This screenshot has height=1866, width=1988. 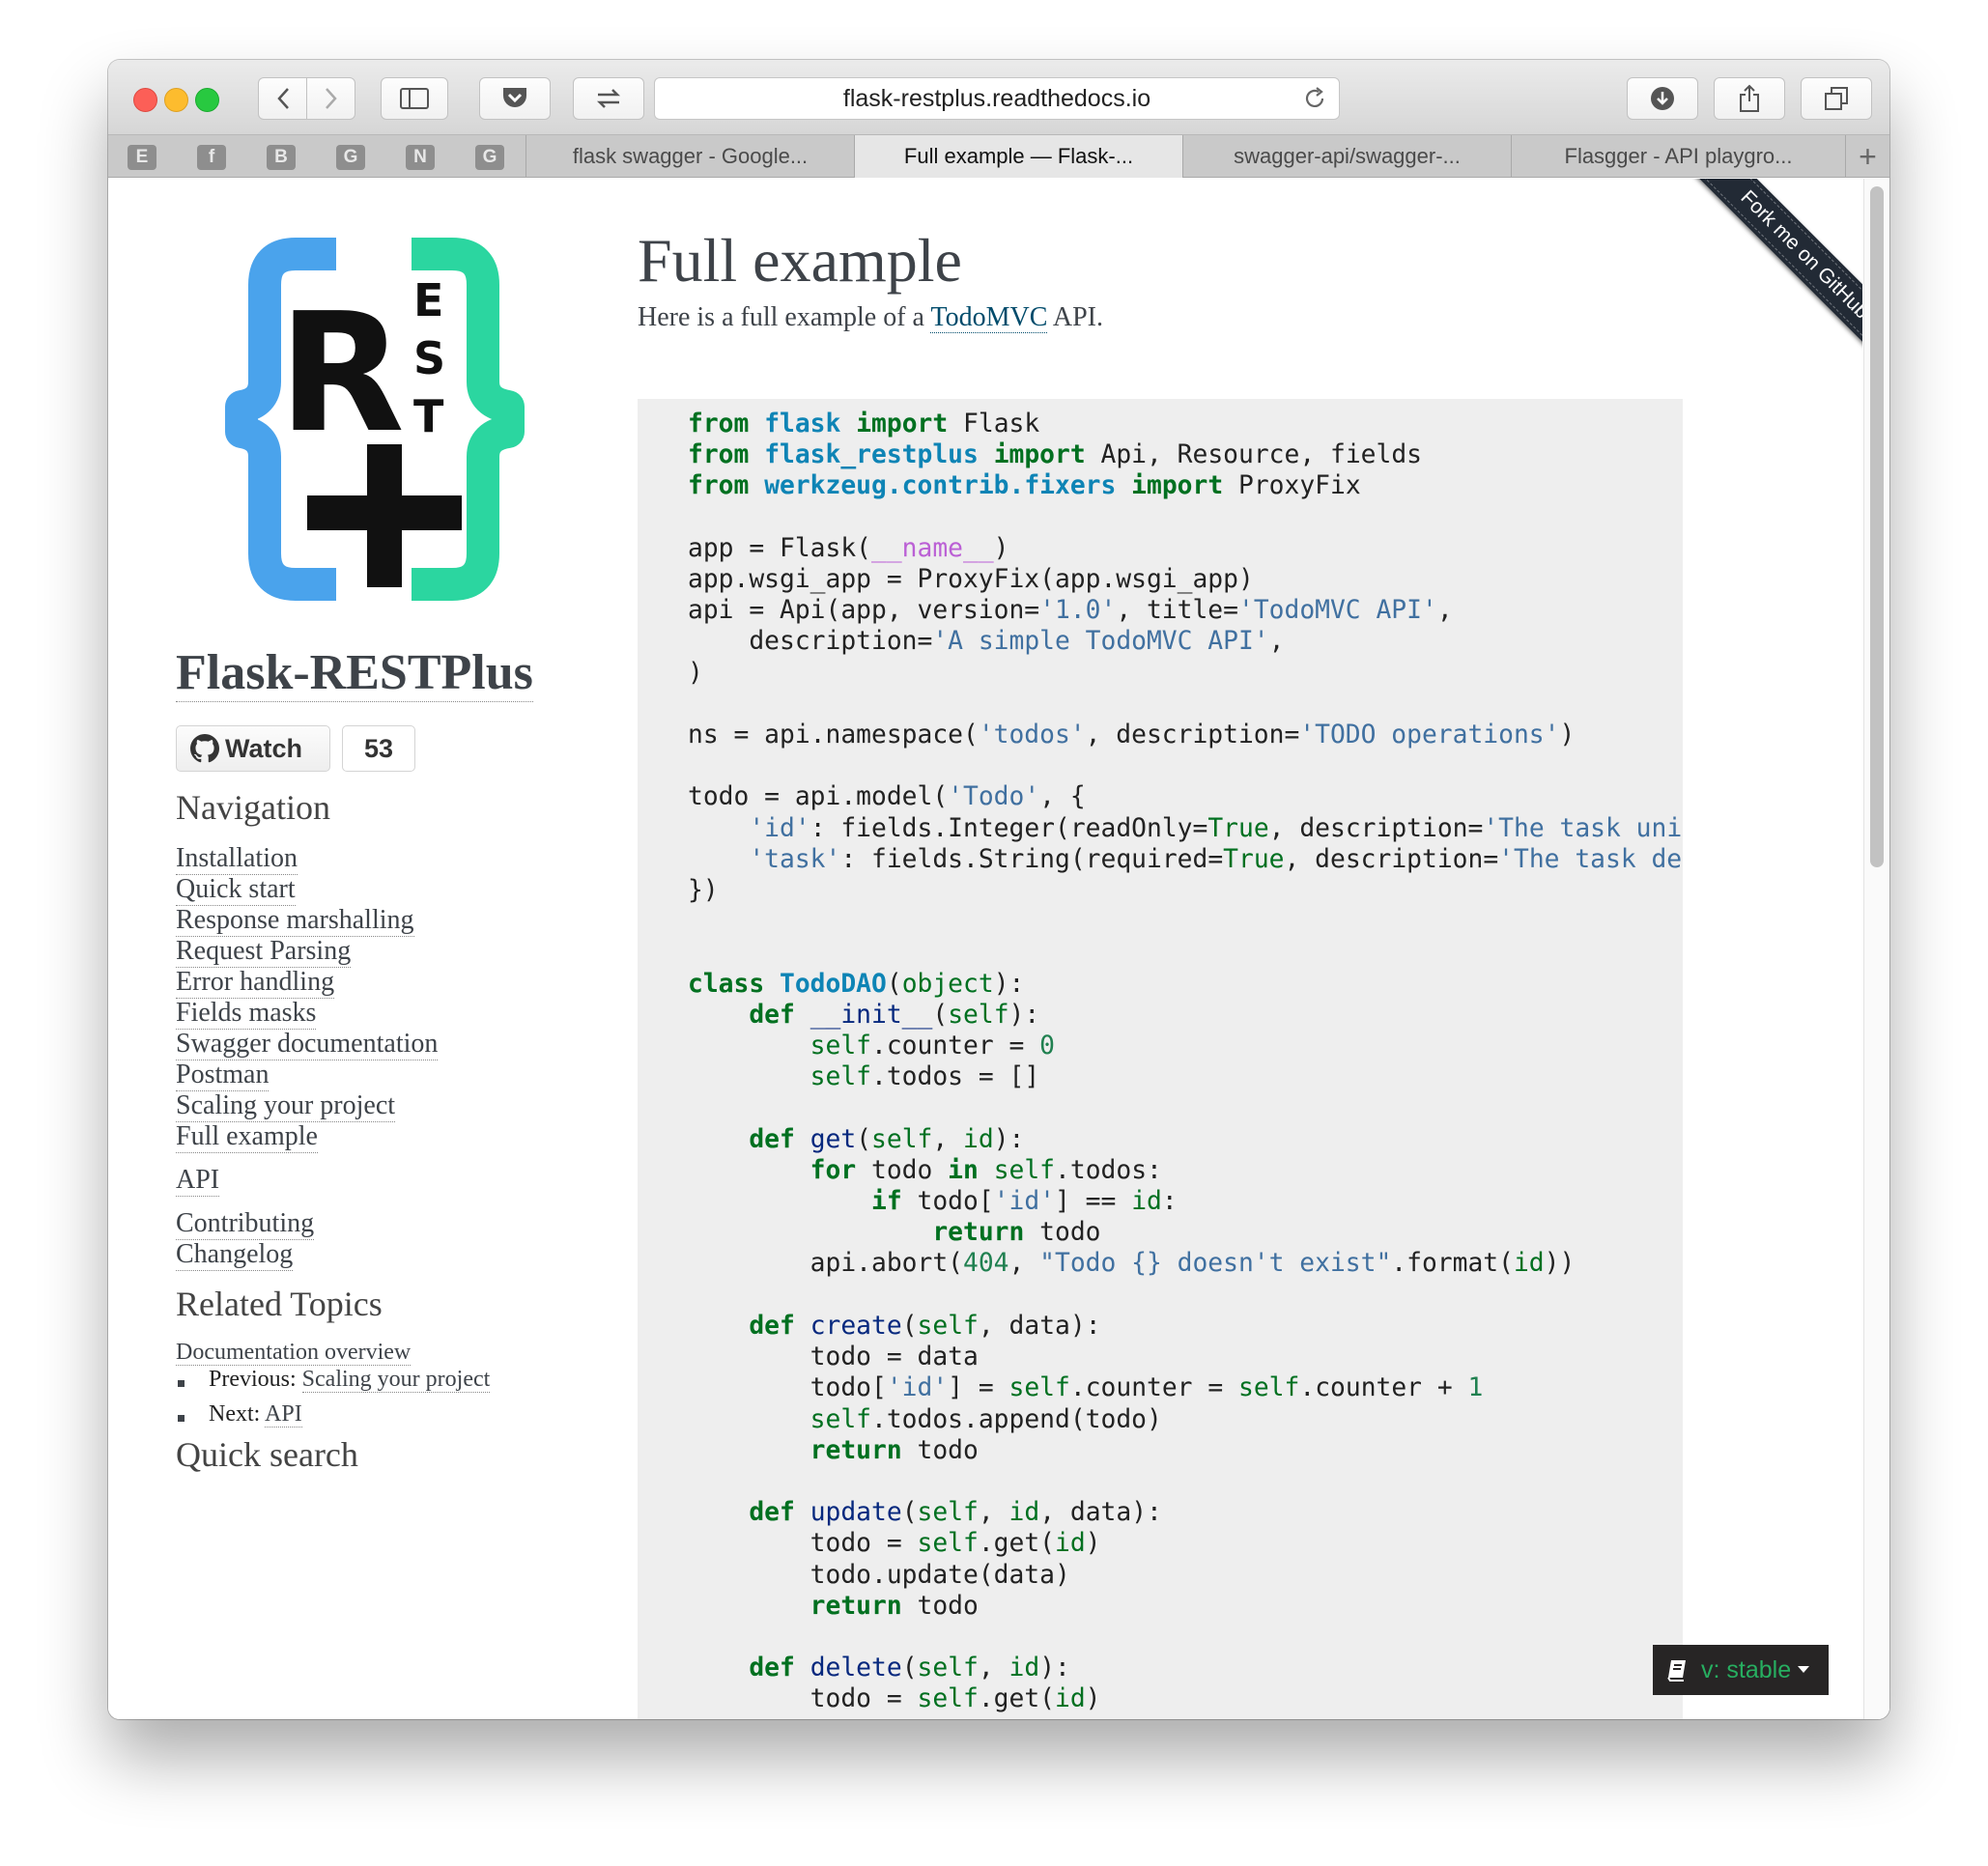 I want to click on previous-item: Previous: Scaling your project, so click(x=350, y=1380).